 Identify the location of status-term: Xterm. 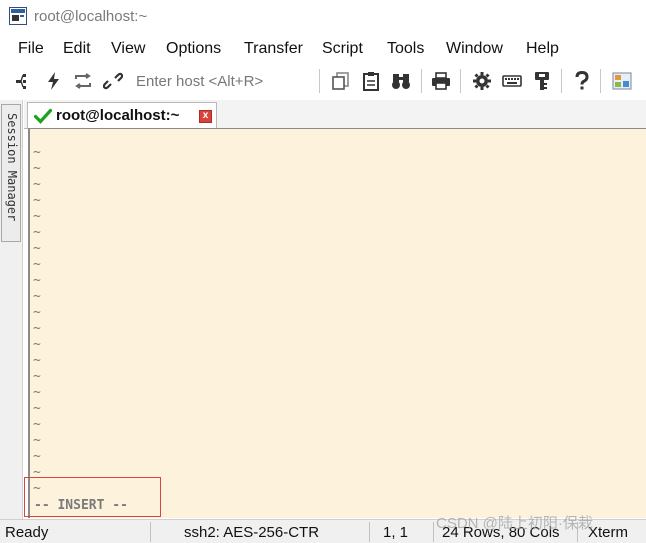
(608, 532).